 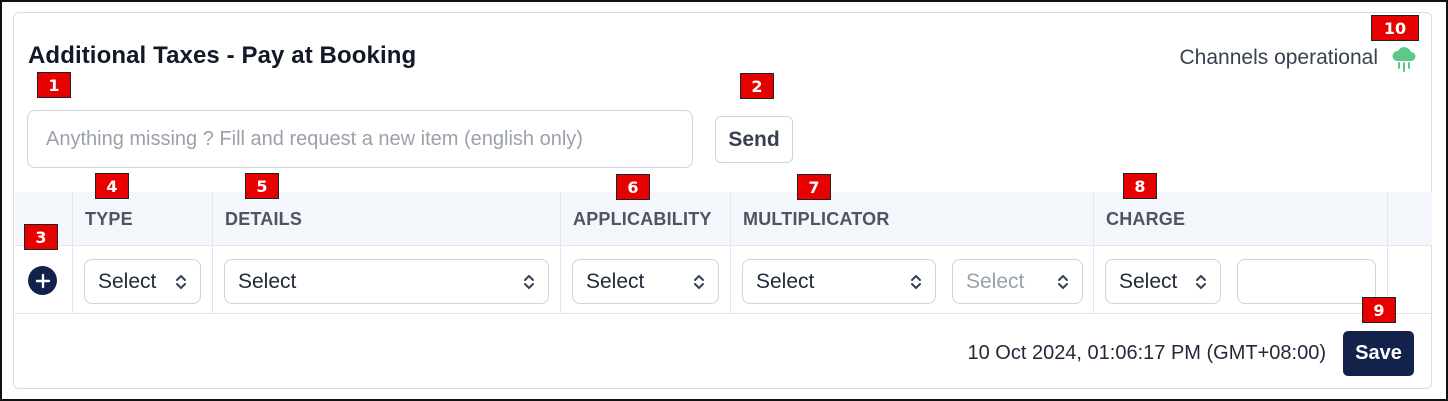 What do you see at coordinates (360, 139) in the screenshot?
I see `request-item-input` at bounding box center [360, 139].